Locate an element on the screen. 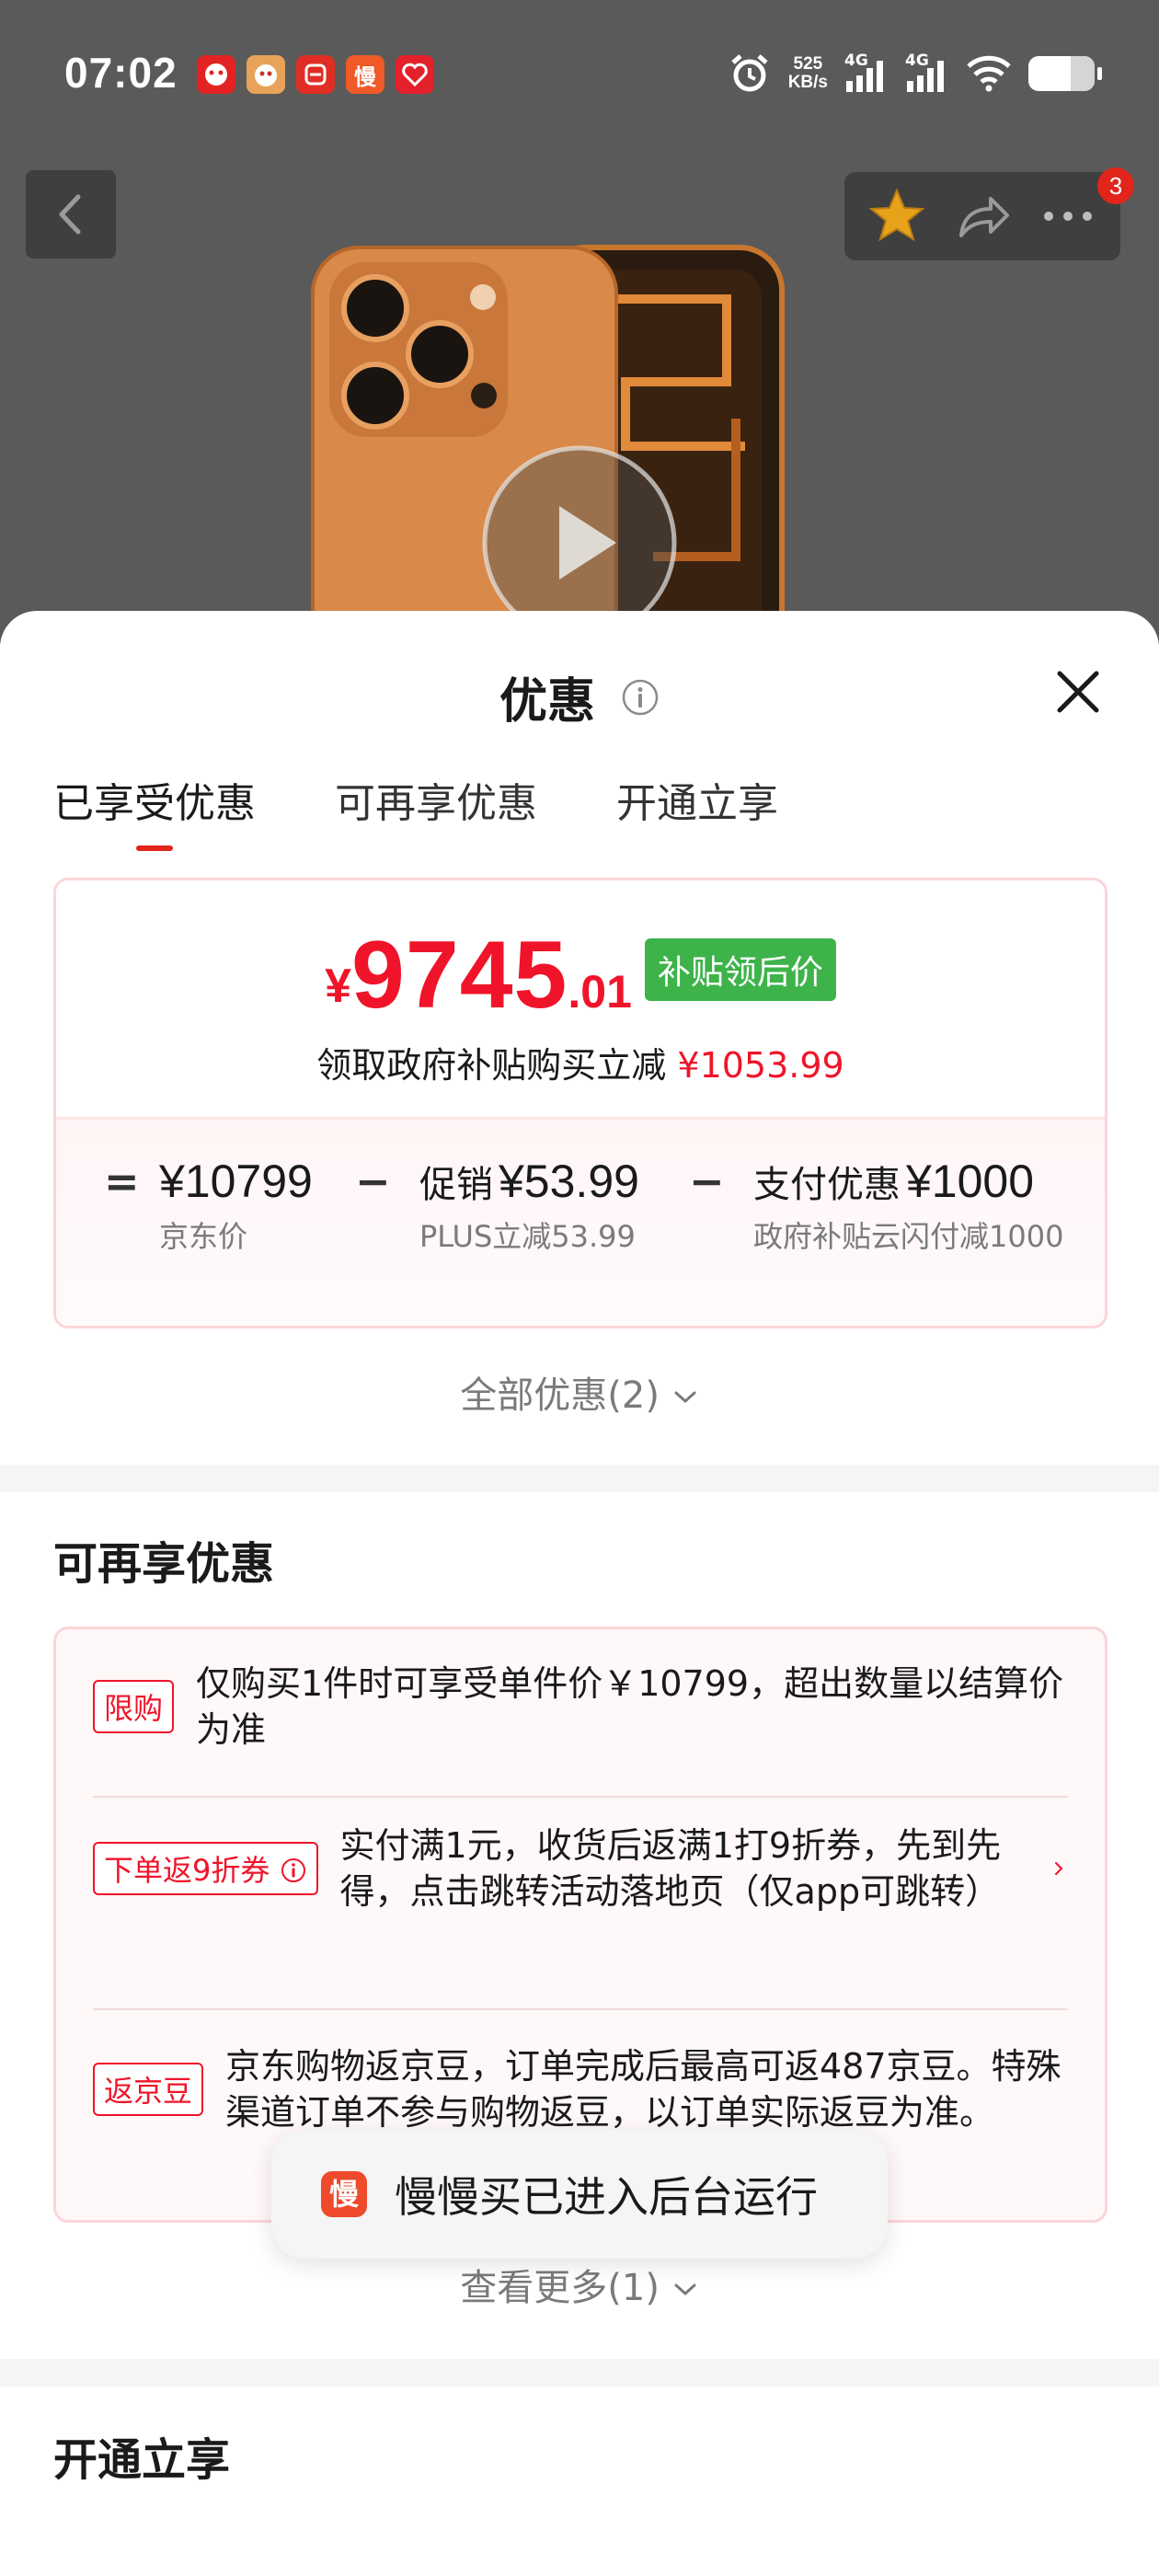  breakdown-promotion: 促销 ¥53.99 PLUS立减53.99 is located at coordinates (529, 1205).